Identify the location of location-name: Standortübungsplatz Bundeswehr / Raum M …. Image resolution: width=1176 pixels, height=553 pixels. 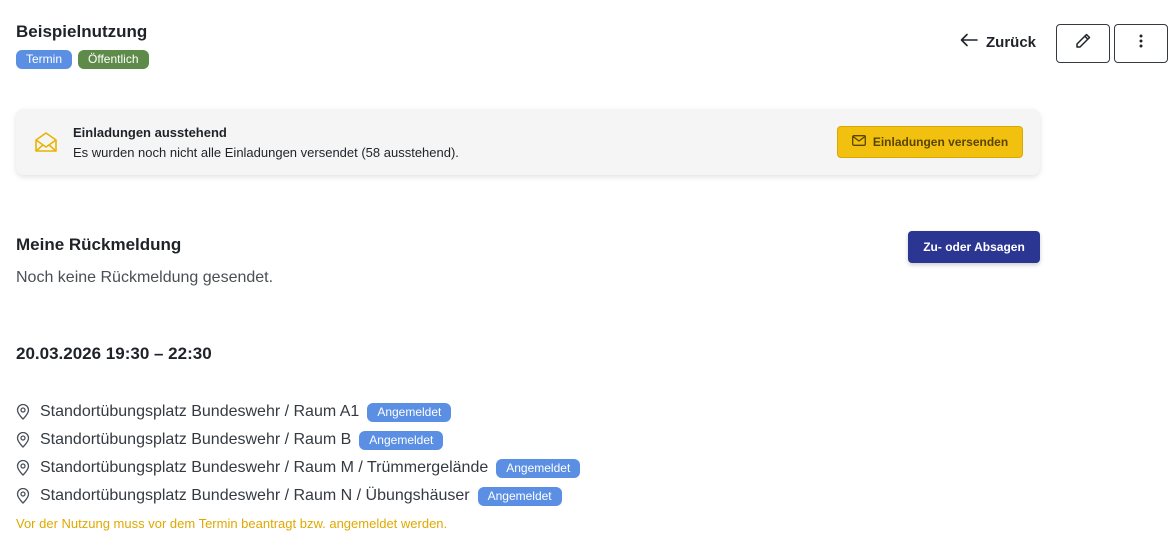
(264, 467).